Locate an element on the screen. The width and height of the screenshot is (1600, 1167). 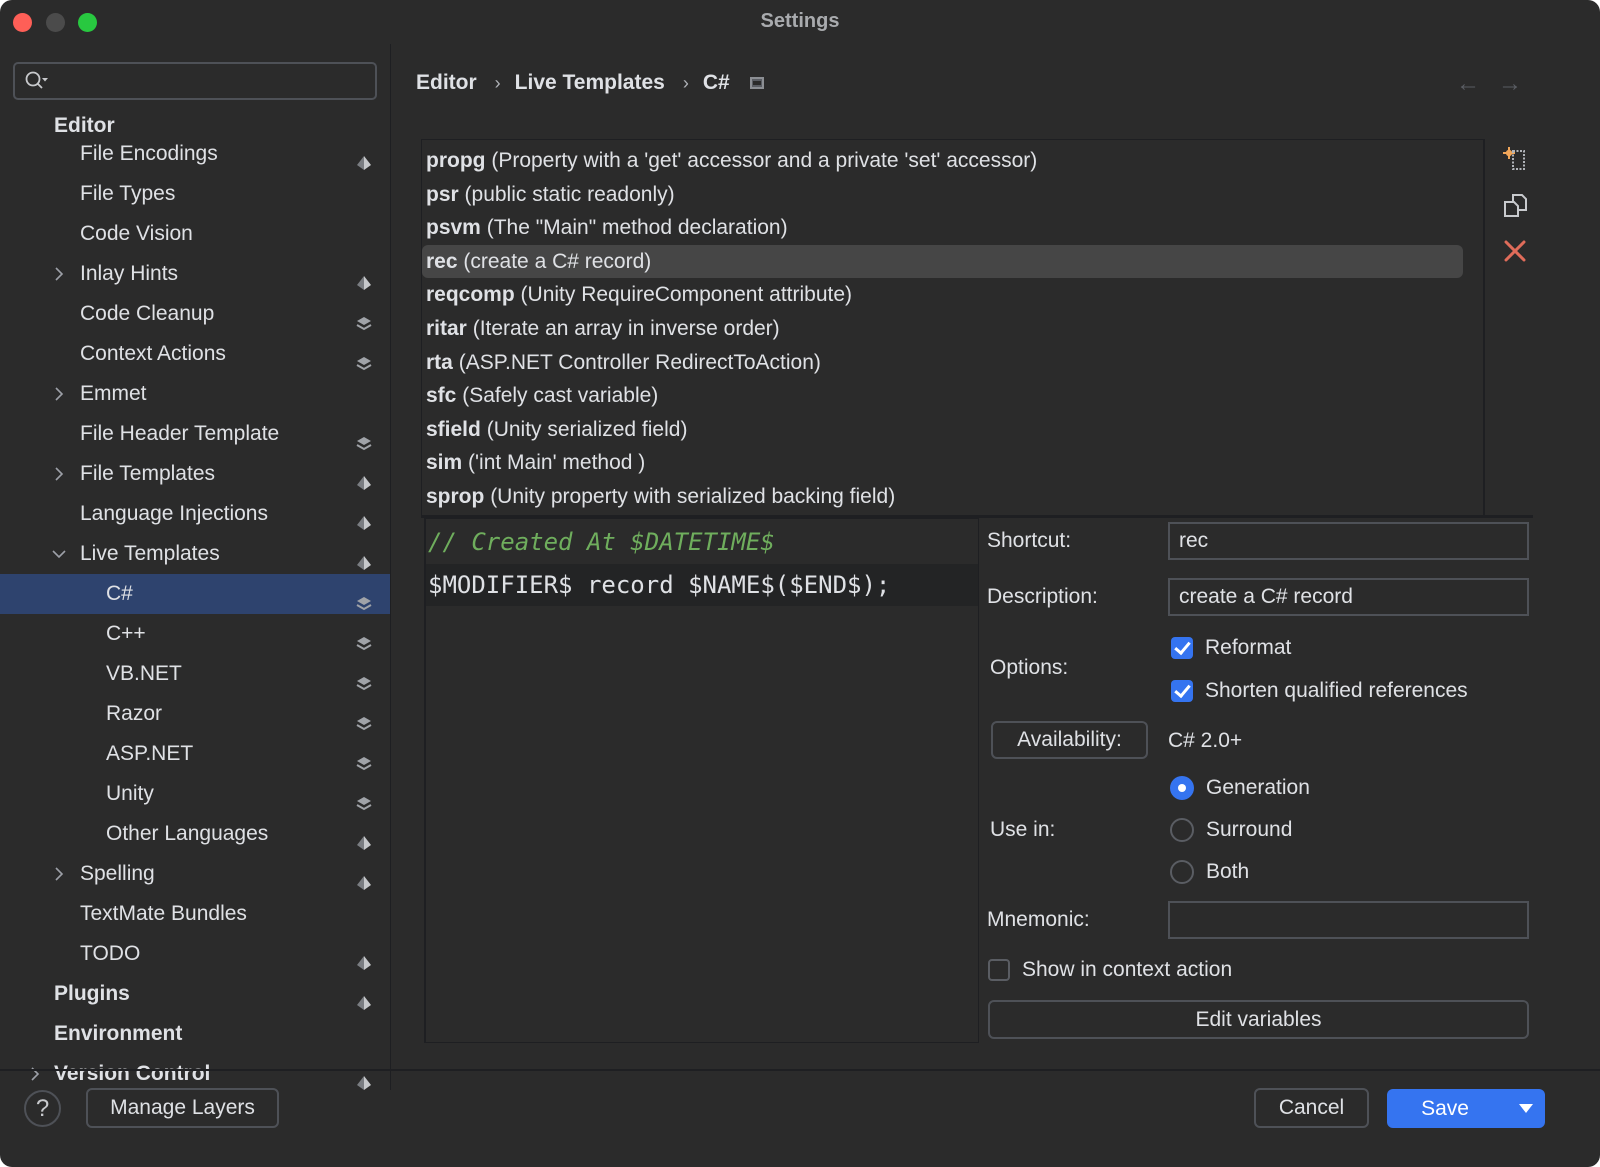
help-button: ? is located at coordinates (42, 1108).